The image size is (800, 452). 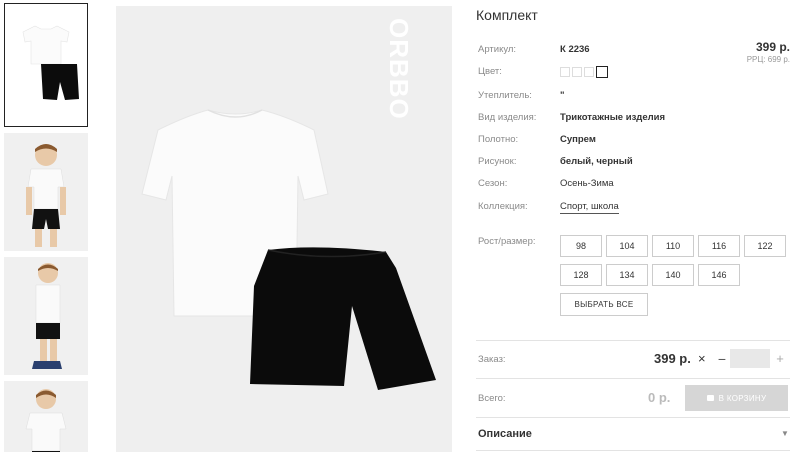 I want to click on attribute-insulation: Утеплитель: ", so click(x=636, y=97).